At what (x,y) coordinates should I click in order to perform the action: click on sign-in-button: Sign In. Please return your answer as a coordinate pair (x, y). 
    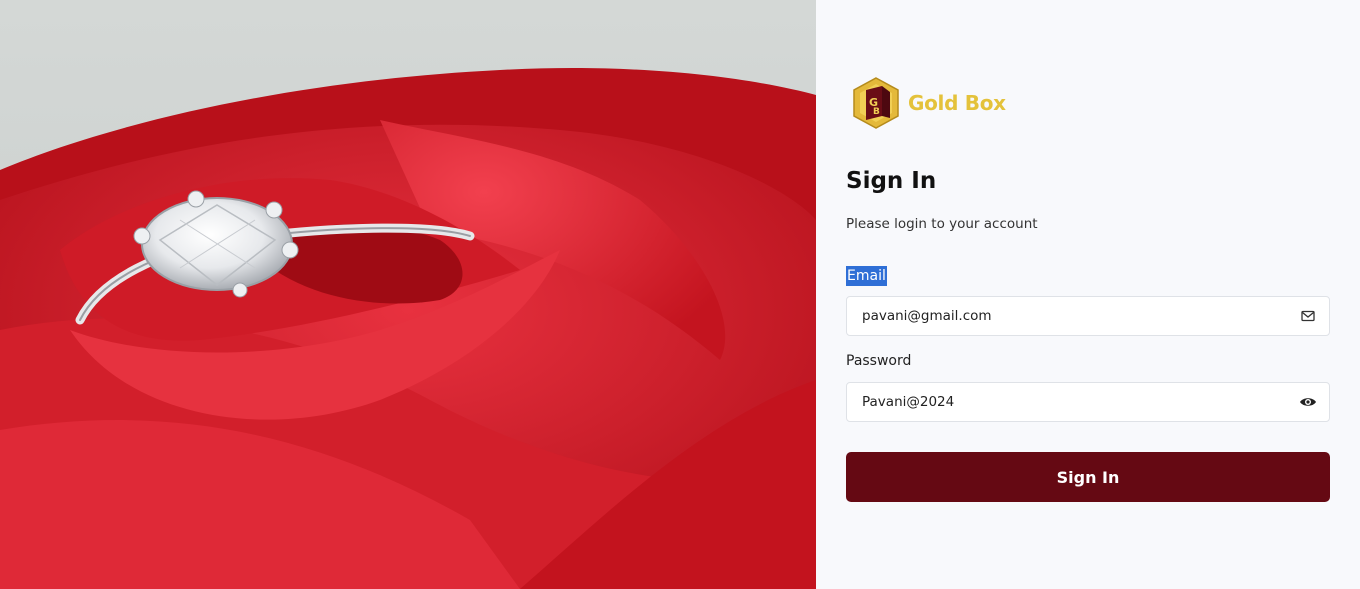
    Looking at the image, I should click on (1088, 477).